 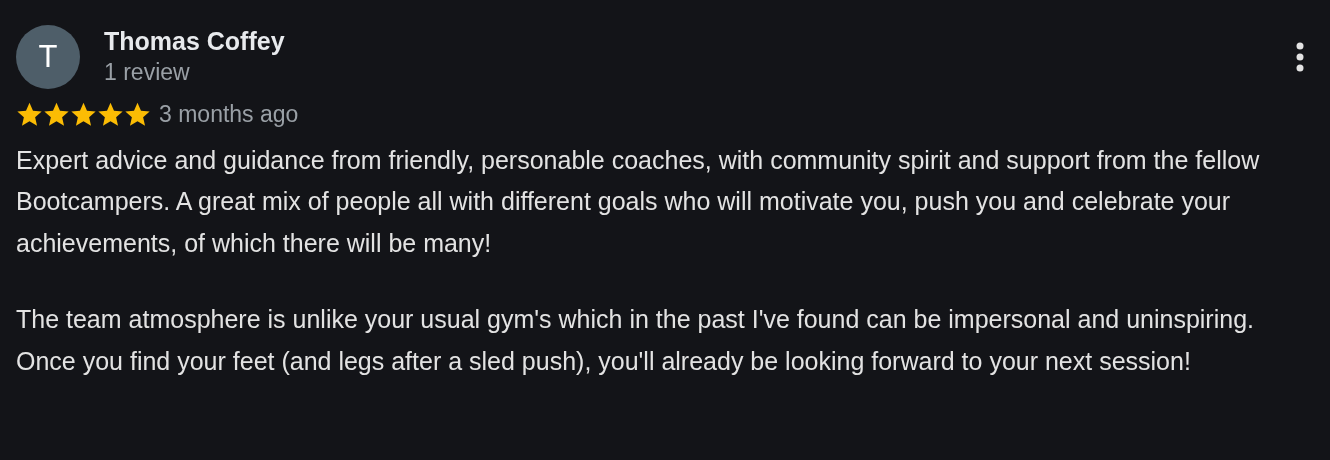 What do you see at coordinates (48, 57) in the screenshot?
I see `avatar: T` at bounding box center [48, 57].